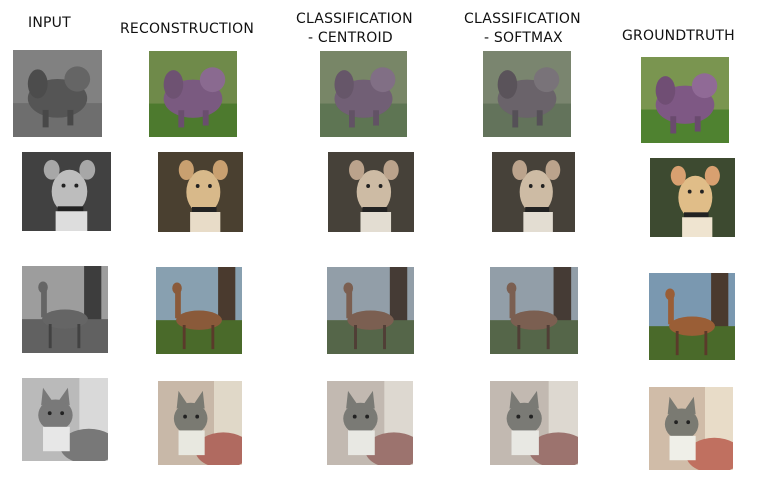 This screenshot has height=487, width=783. I want to click on header-groundtruth: GROUNDTRUTH, so click(678, 36).